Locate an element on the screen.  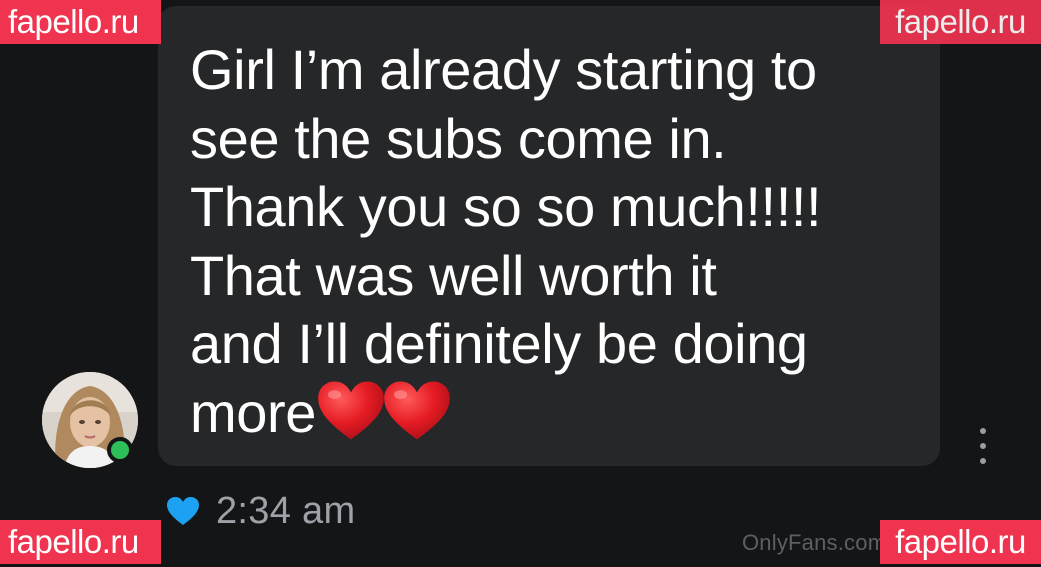
heart-icon is located at coordinates (183, 511).